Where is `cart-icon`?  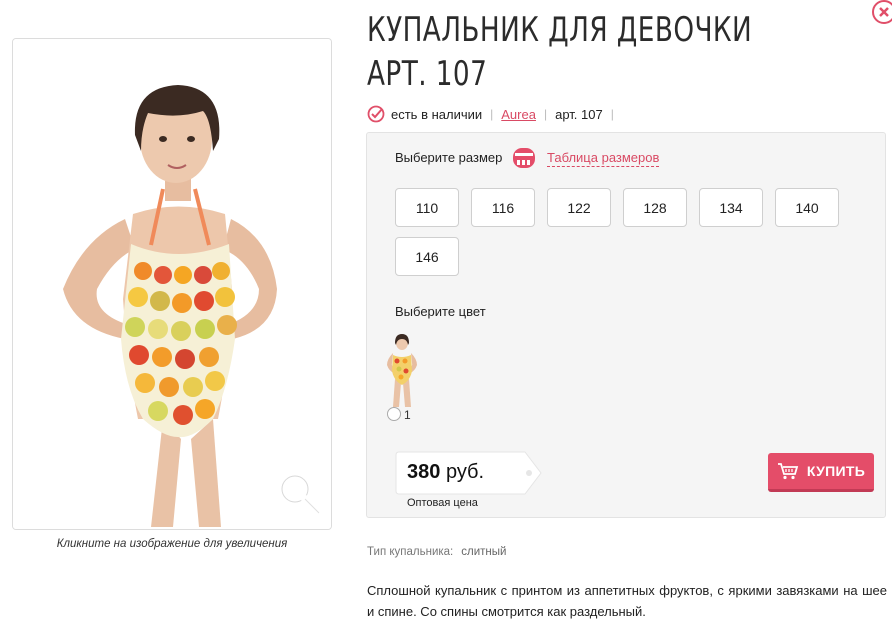
cart-icon is located at coordinates (788, 471).